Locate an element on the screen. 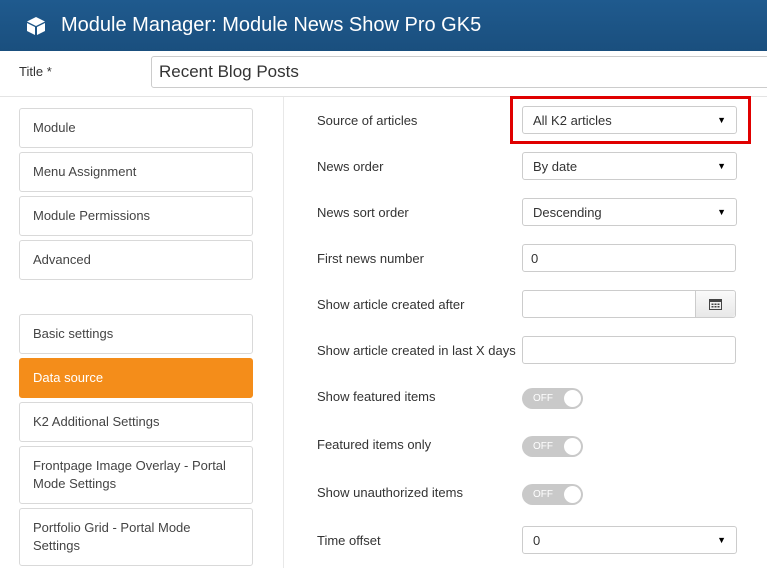  first-news-number-input: 0 is located at coordinates (629, 258).